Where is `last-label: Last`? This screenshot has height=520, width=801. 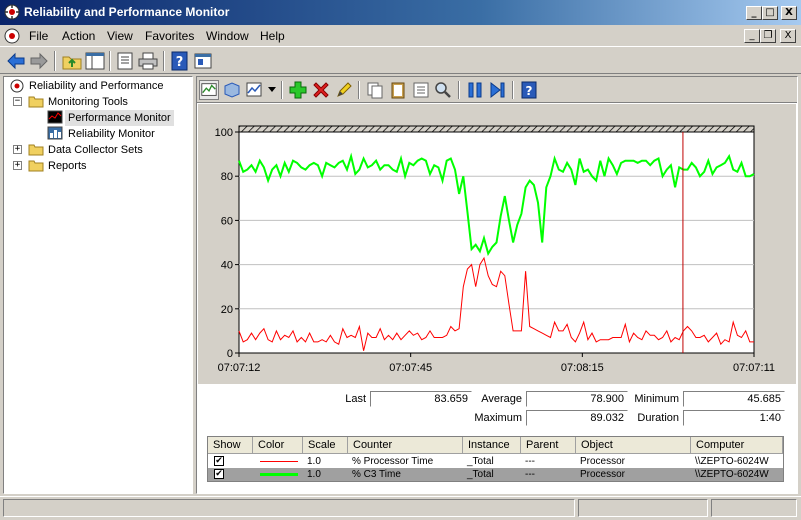 last-label: Last is located at coordinates (355, 399).